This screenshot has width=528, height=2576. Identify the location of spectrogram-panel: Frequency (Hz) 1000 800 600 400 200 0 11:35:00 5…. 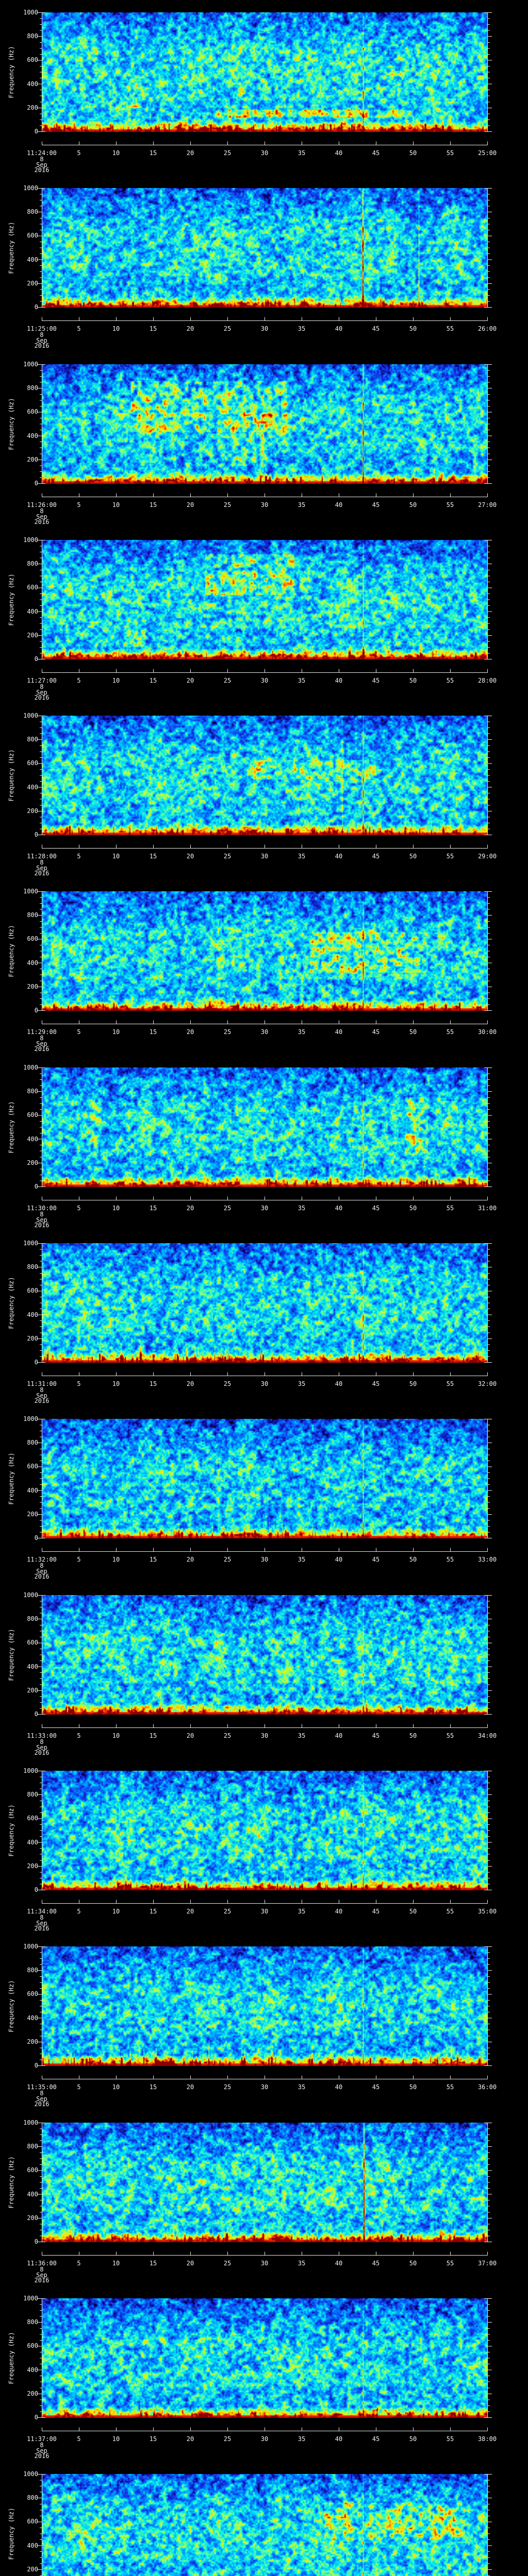
(264, 2022).